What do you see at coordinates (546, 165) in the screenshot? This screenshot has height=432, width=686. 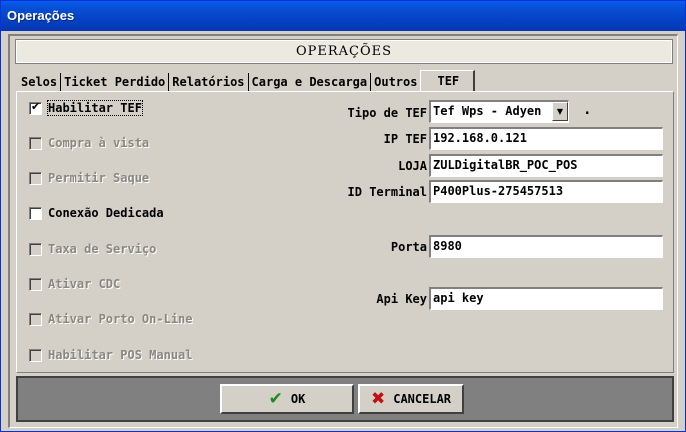 I see `loja-input: ZULDigitalBR_POC_POS` at bounding box center [546, 165].